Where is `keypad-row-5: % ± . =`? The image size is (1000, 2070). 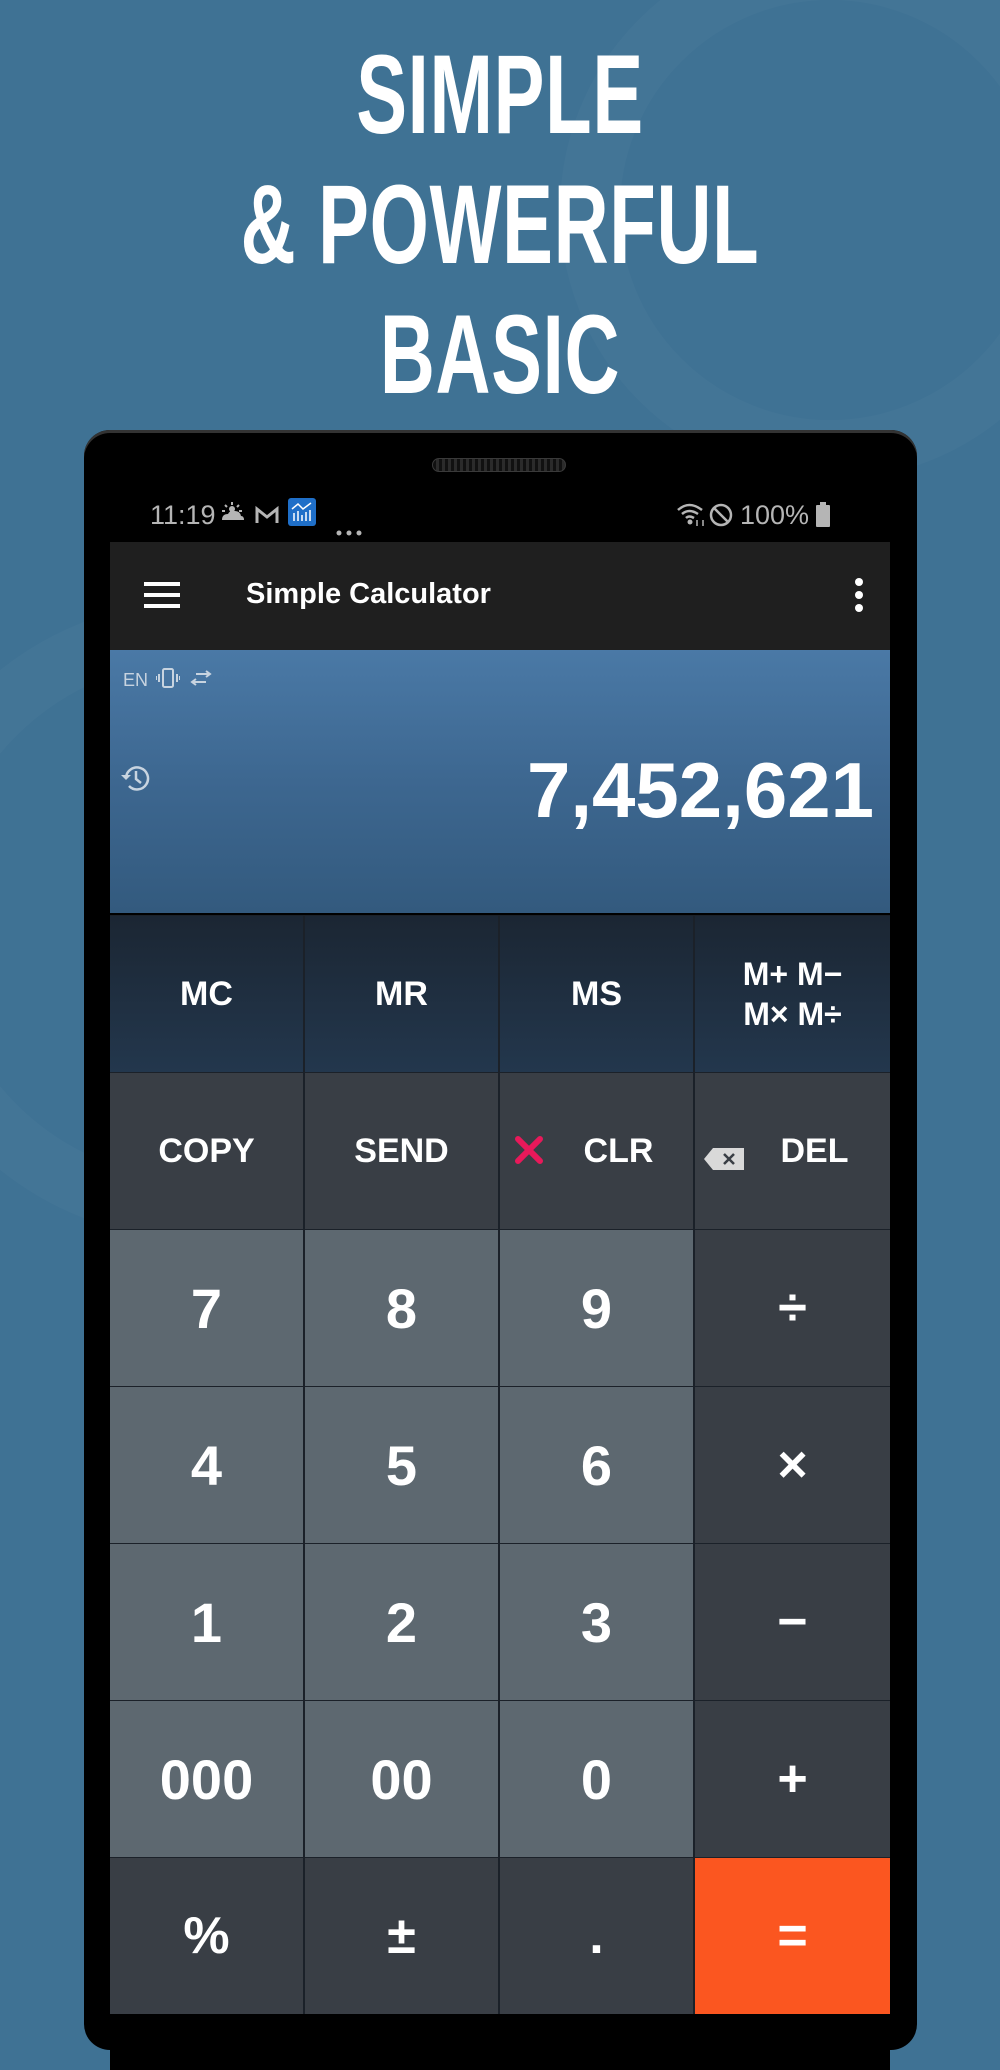 keypad-row-5: % ± . = is located at coordinates (500, 1935).